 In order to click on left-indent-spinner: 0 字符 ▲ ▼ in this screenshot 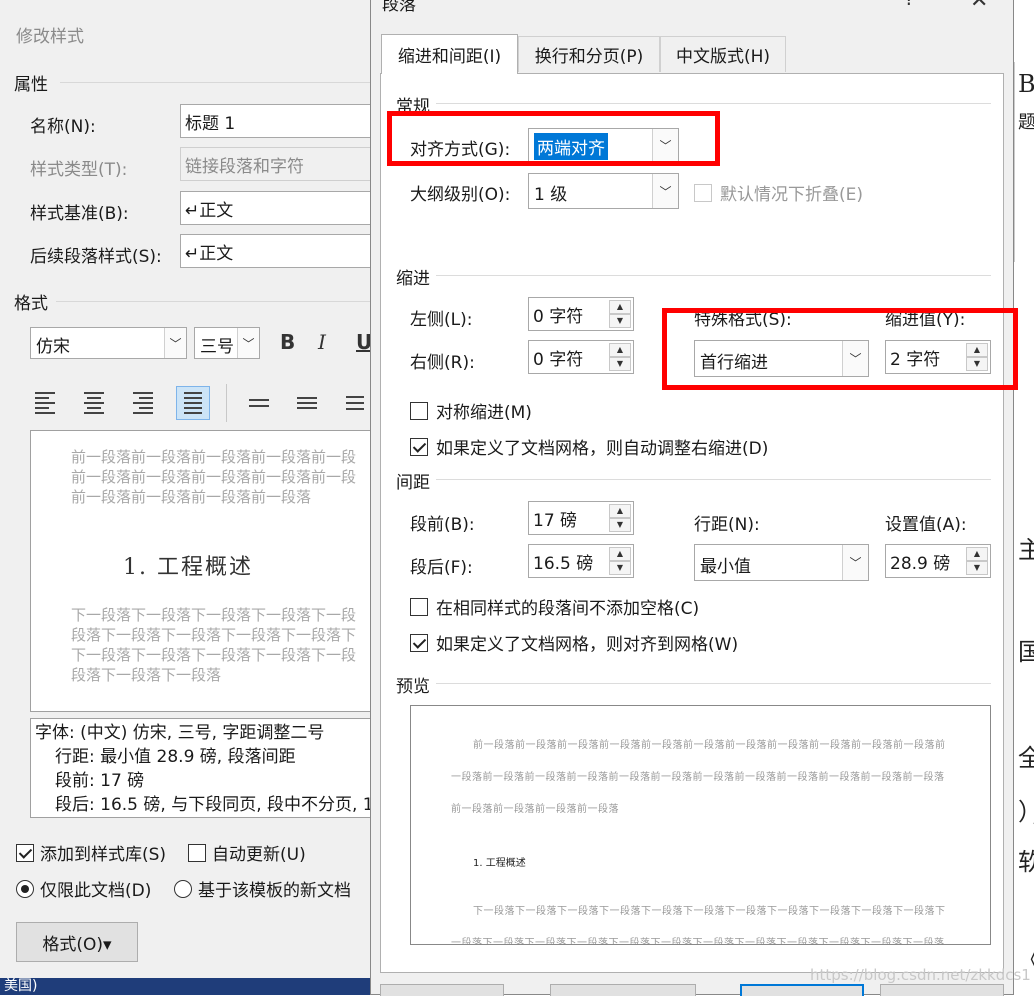, I will do `click(581, 314)`.